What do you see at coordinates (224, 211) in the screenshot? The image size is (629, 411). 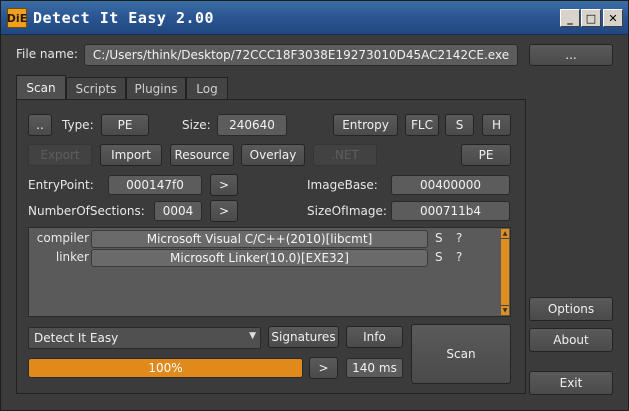 I see `numsections-go-button: >` at bounding box center [224, 211].